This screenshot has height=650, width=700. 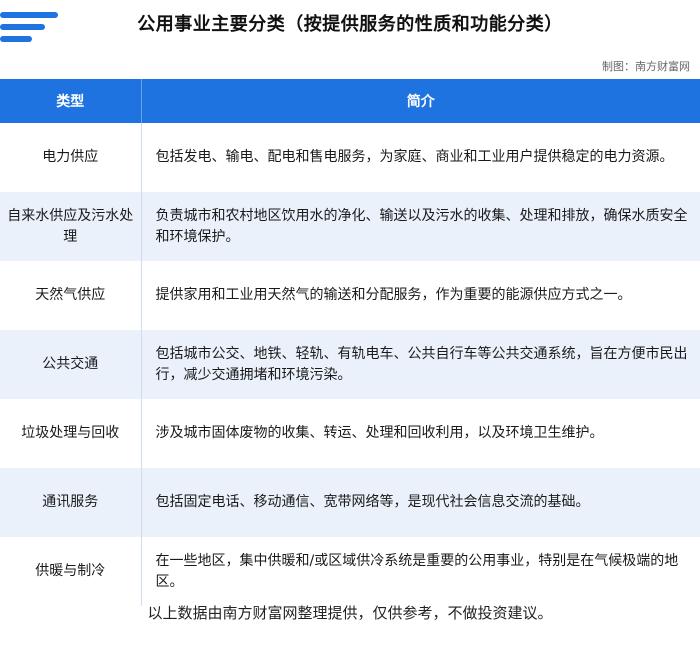 What do you see at coordinates (16, 39) in the screenshot?
I see `stripe-bar` at bounding box center [16, 39].